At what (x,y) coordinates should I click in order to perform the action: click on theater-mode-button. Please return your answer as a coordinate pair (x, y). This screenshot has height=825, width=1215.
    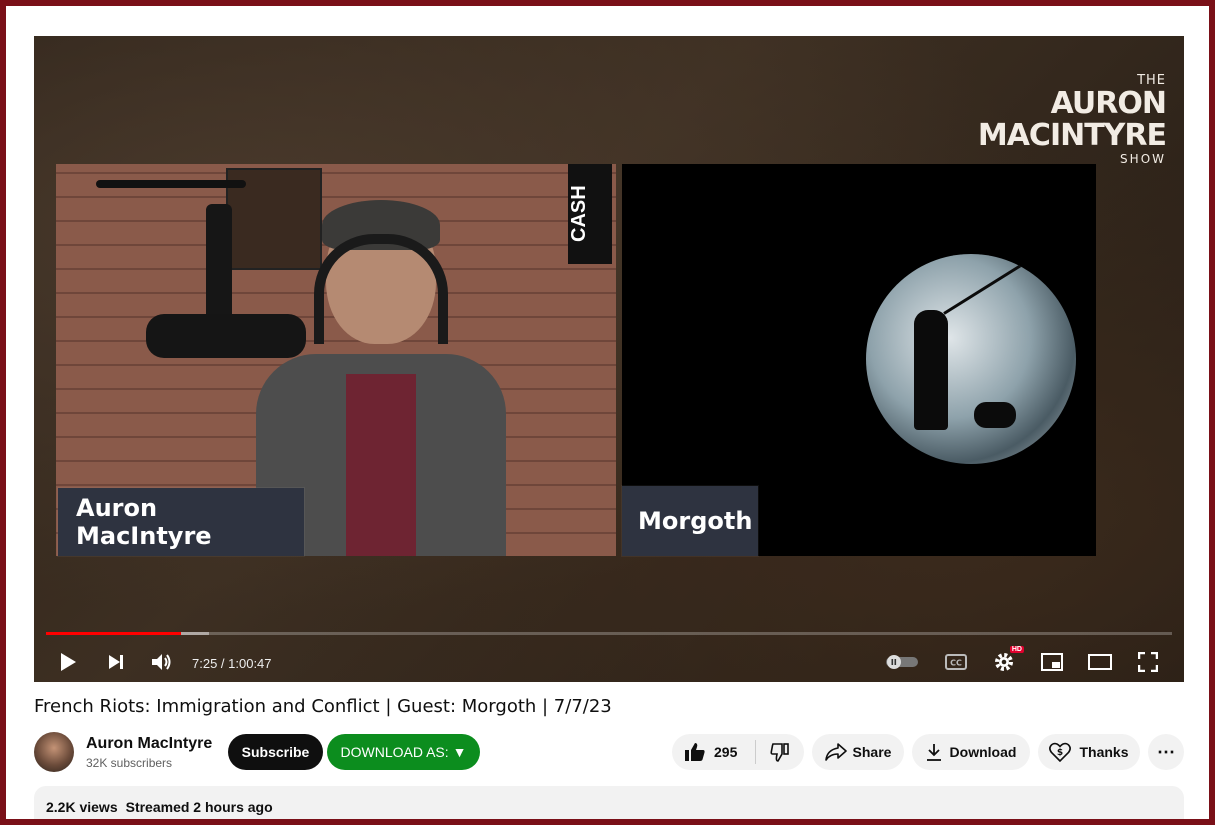
    Looking at the image, I should click on (1100, 662).